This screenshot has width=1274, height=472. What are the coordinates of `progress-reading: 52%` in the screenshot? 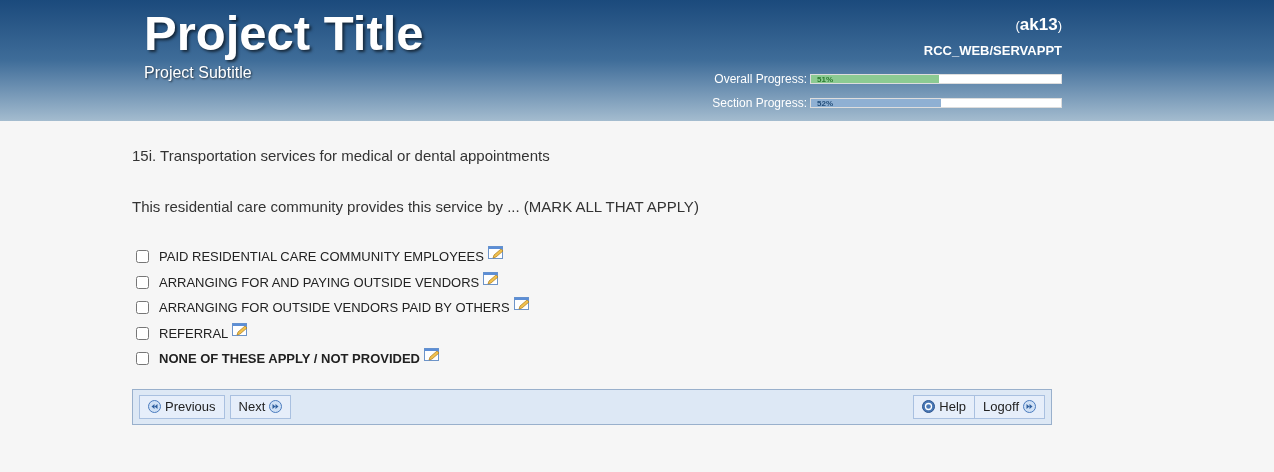 It's located at (825, 103).